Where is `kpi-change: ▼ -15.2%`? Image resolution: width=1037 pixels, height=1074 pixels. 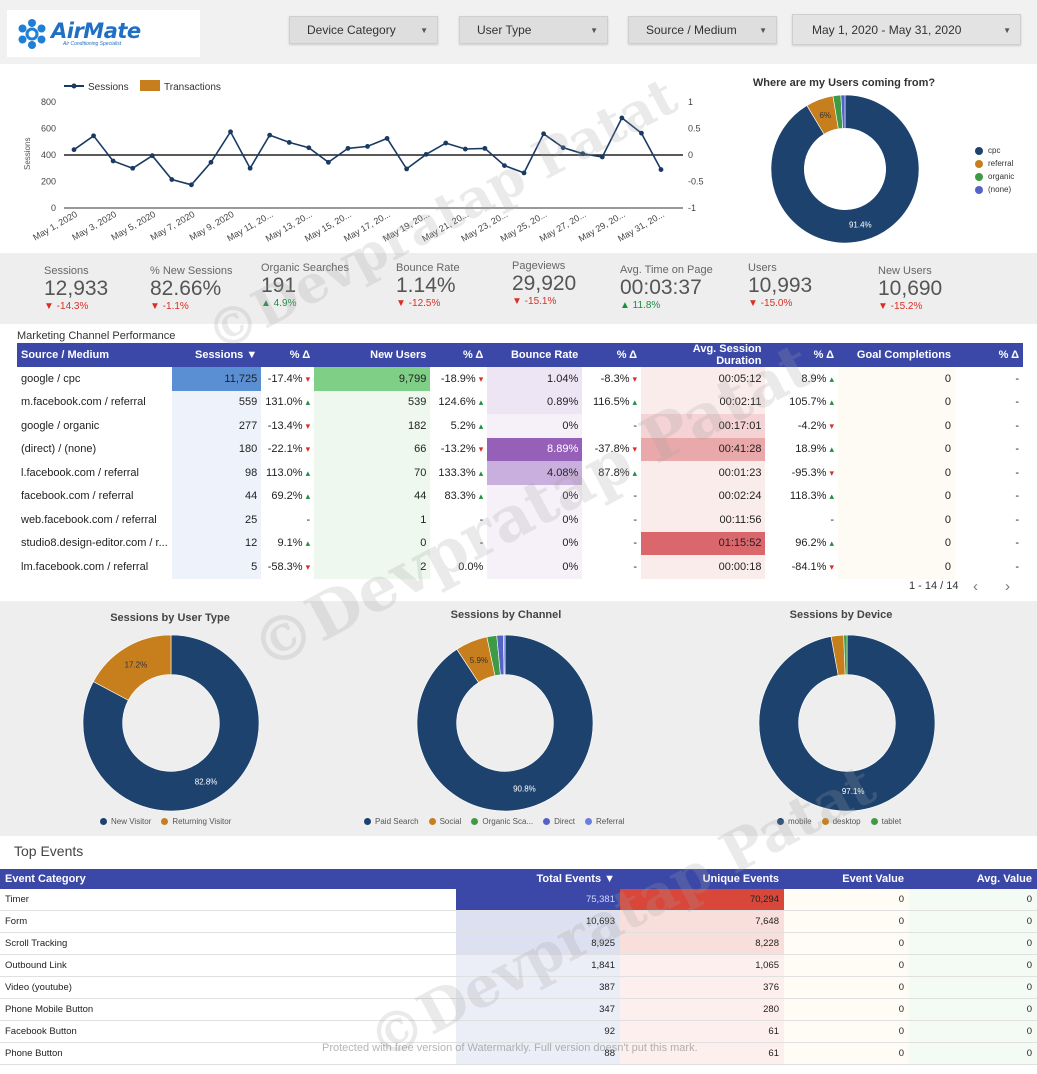 kpi-change: ▼ -15.2% is located at coordinates (900, 306).